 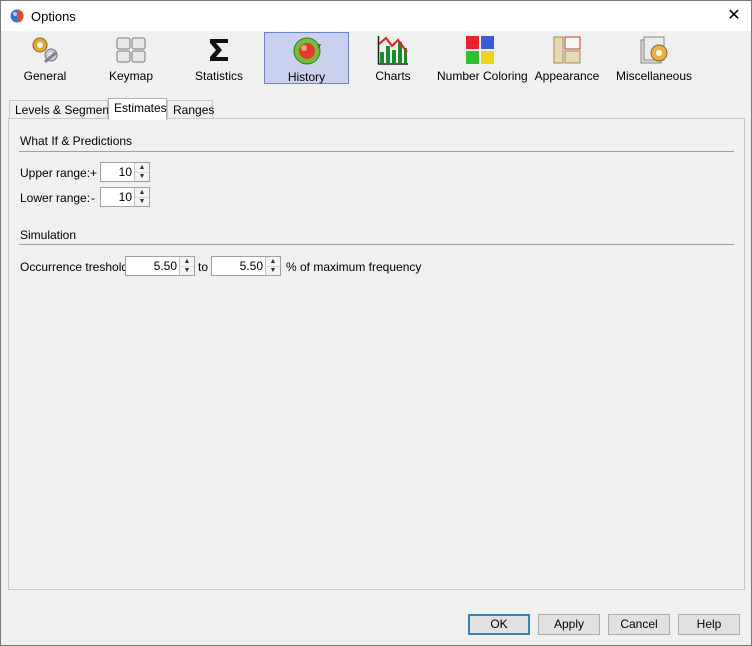 What do you see at coordinates (137, 109) in the screenshot?
I see `tab-estimates: Estimates` at bounding box center [137, 109].